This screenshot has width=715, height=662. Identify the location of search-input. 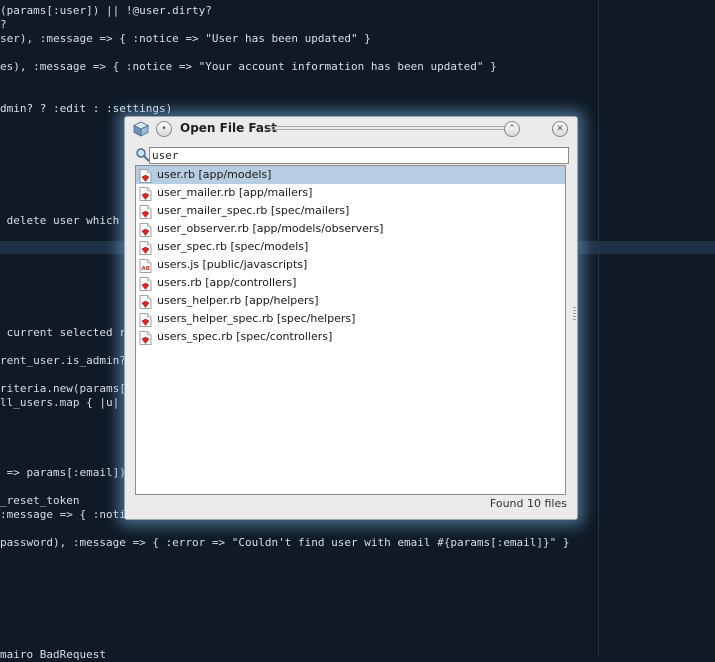
(359, 155).